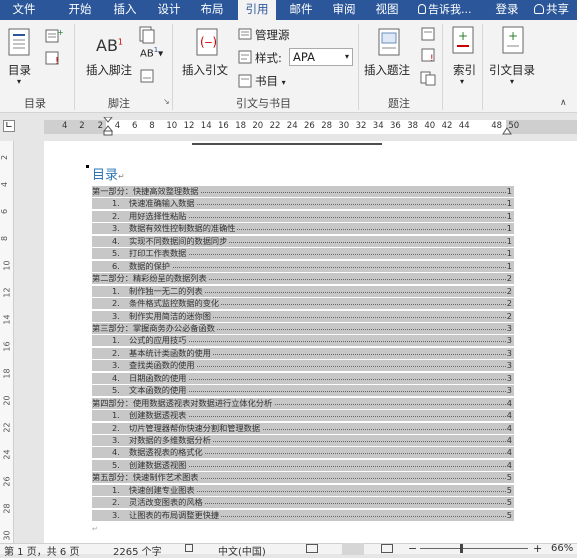  Describe the element at coordinates (387, 548) in the screenshot. I see `web-layout-icon` at that location.